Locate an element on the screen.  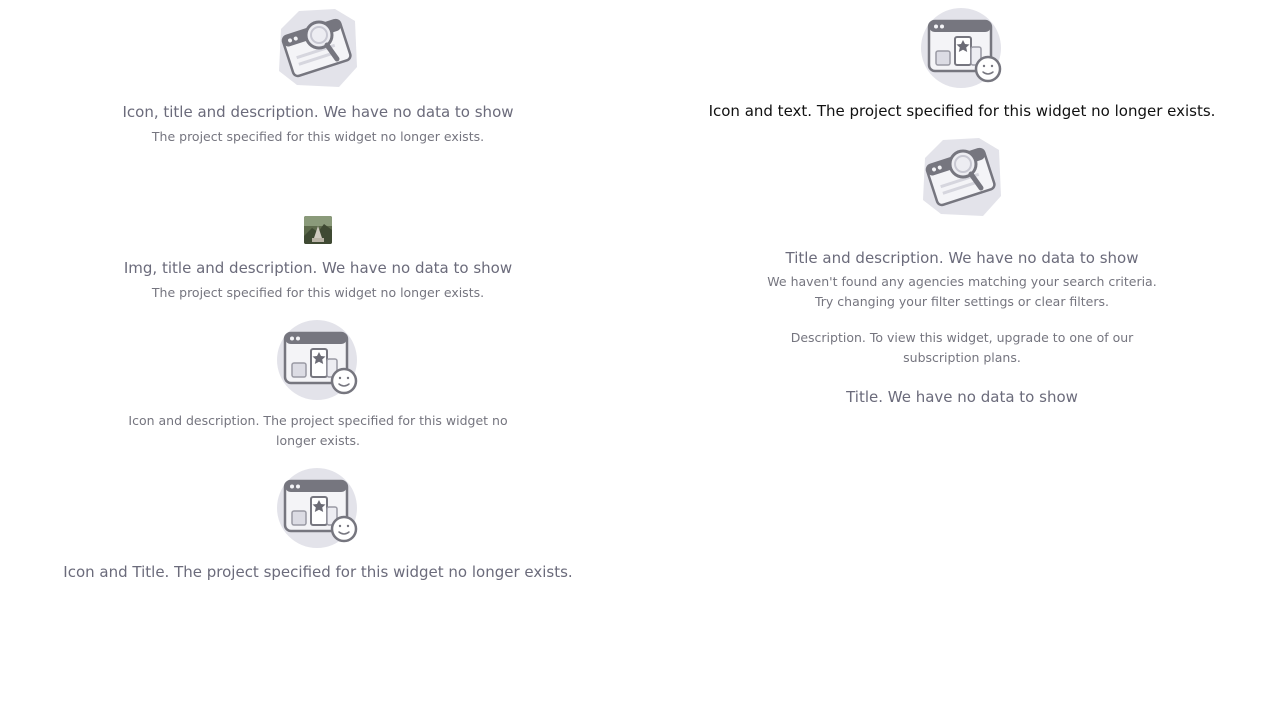
widget-title: Title. We have no data to show is located at coordinates (962, 397).